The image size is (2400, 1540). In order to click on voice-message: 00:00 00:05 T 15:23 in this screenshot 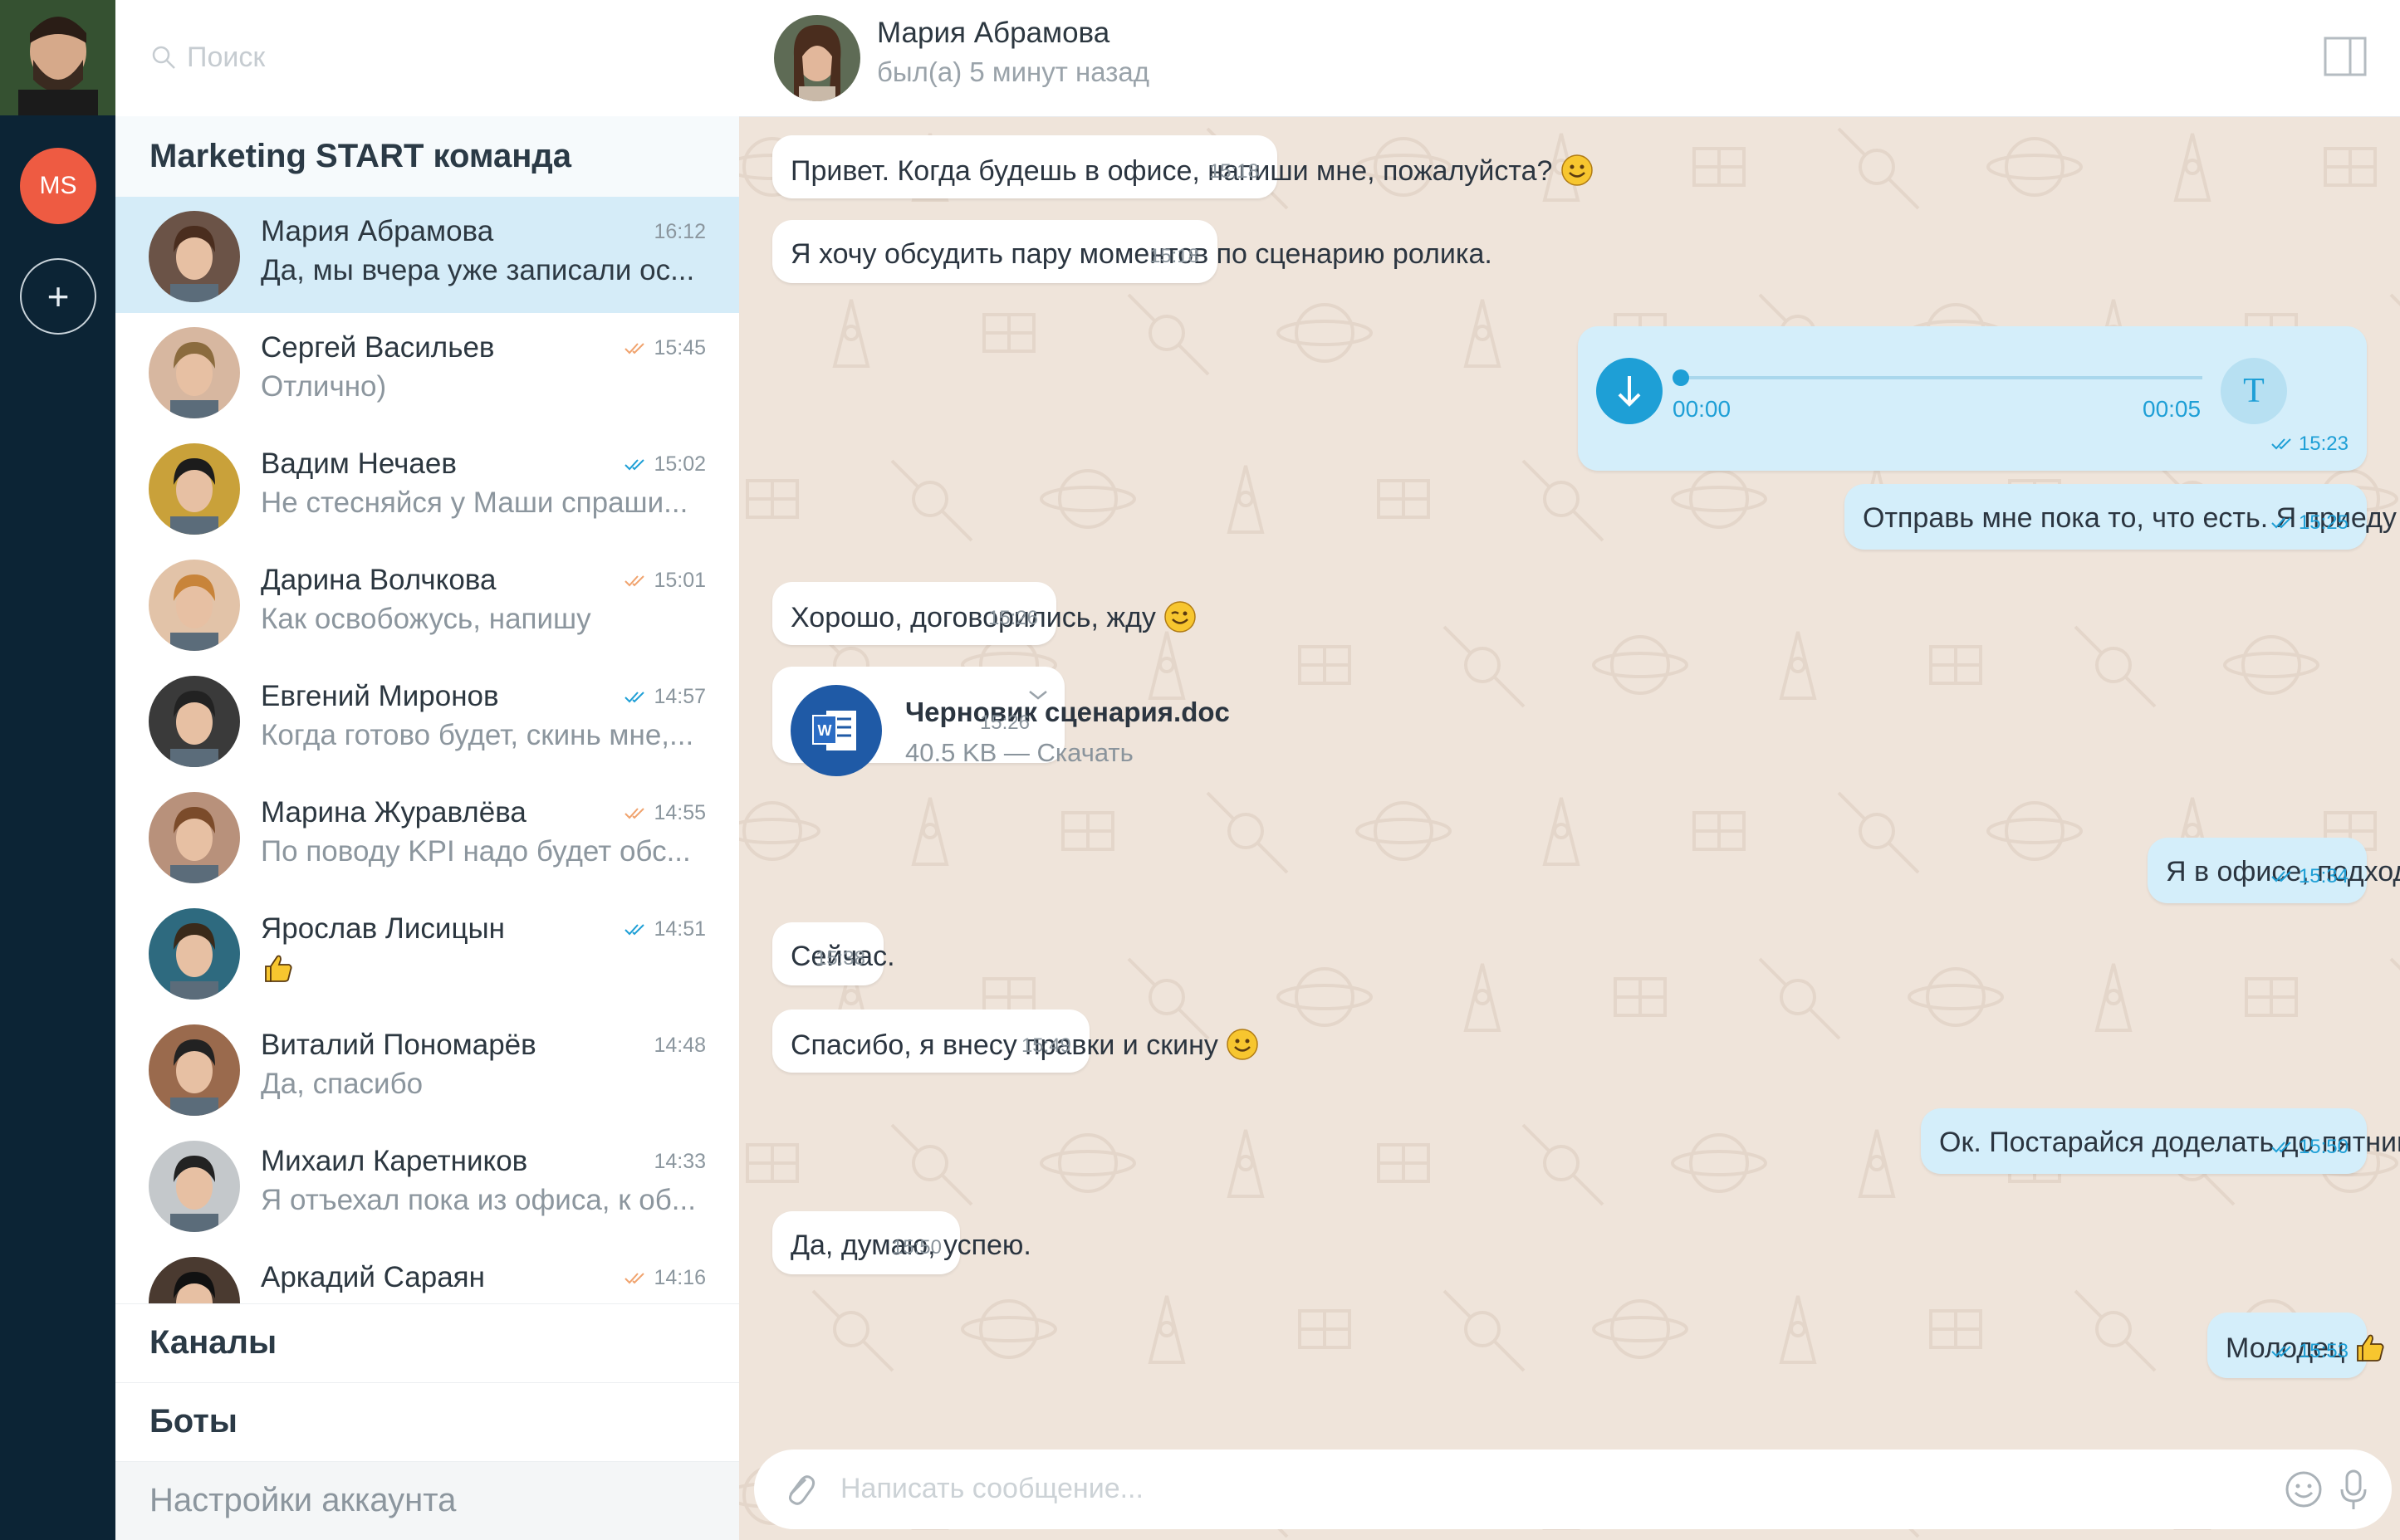, I will do `click(1972, 398)`.